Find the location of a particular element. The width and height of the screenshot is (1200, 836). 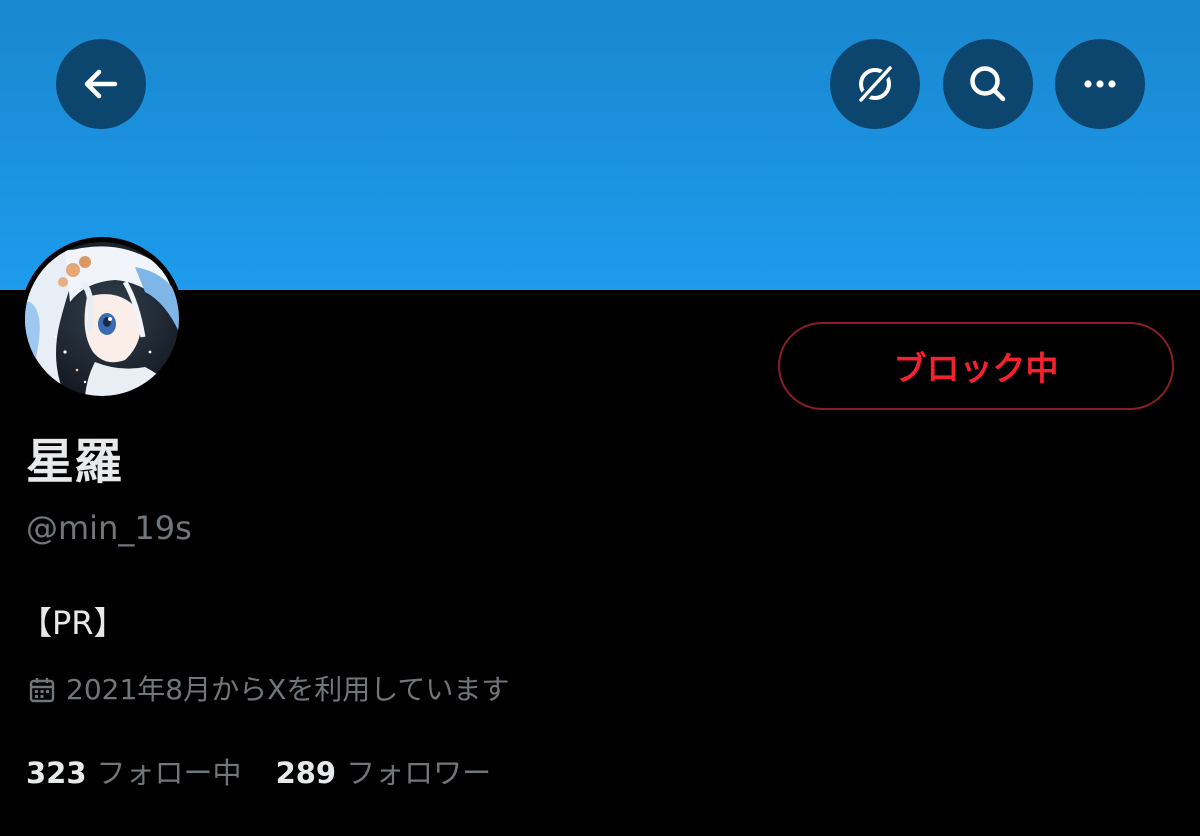

following-link: 323 フォロー中 is located at coordinates (134, 773).